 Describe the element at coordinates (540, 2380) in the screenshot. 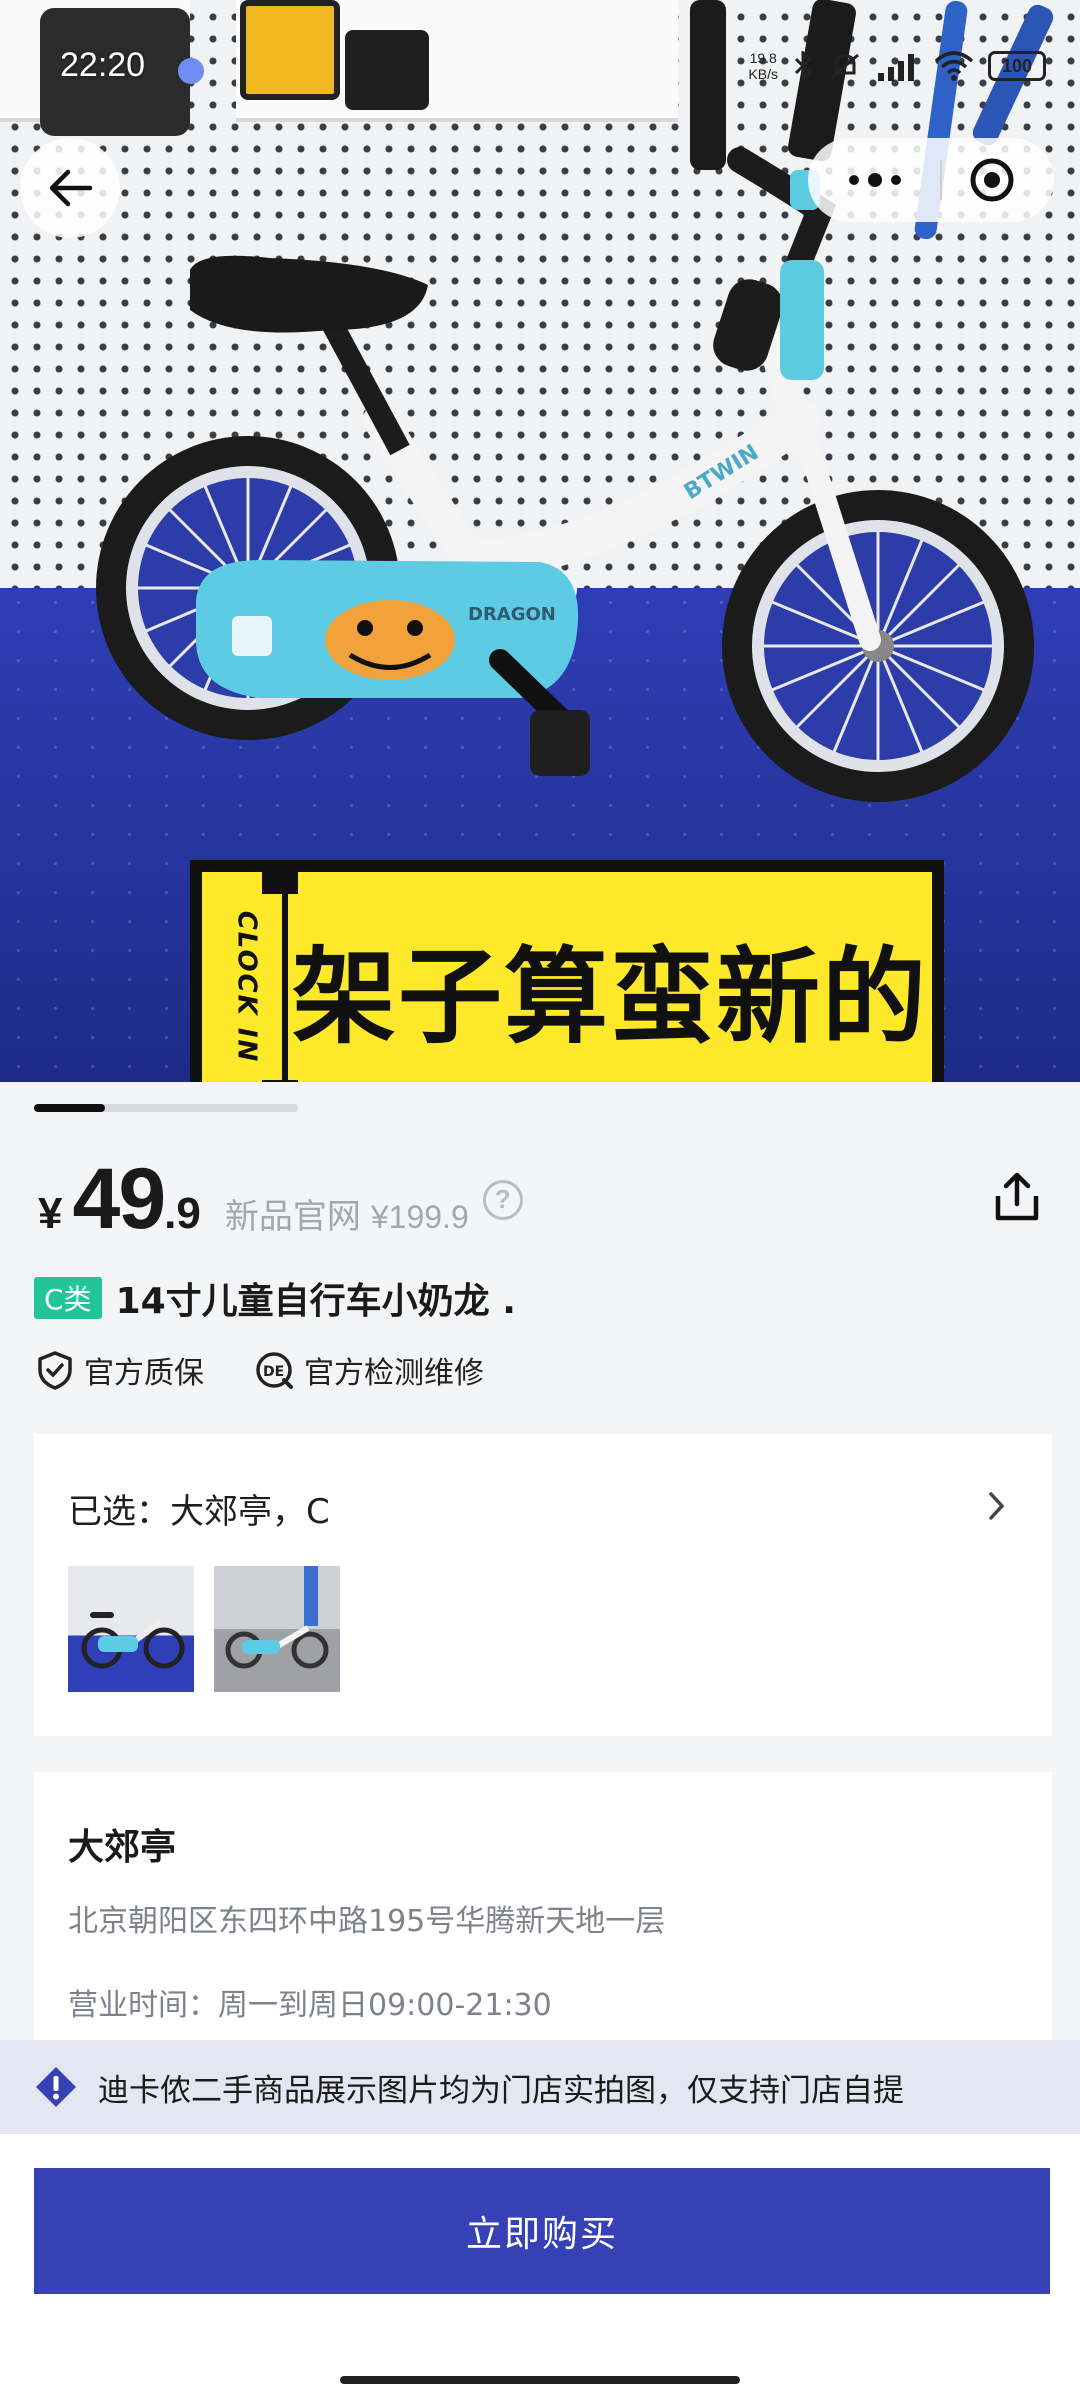

I see `home-indicator` at that location.